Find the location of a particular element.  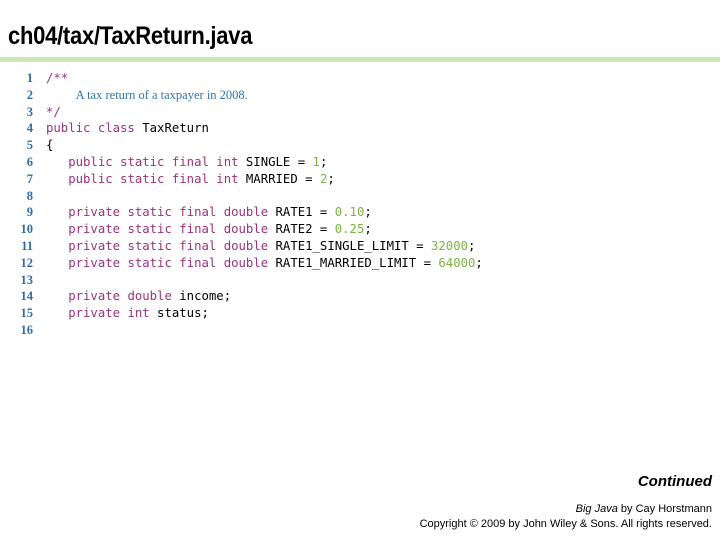

code-token-keyword: public class is located at coordinates (90, 128).